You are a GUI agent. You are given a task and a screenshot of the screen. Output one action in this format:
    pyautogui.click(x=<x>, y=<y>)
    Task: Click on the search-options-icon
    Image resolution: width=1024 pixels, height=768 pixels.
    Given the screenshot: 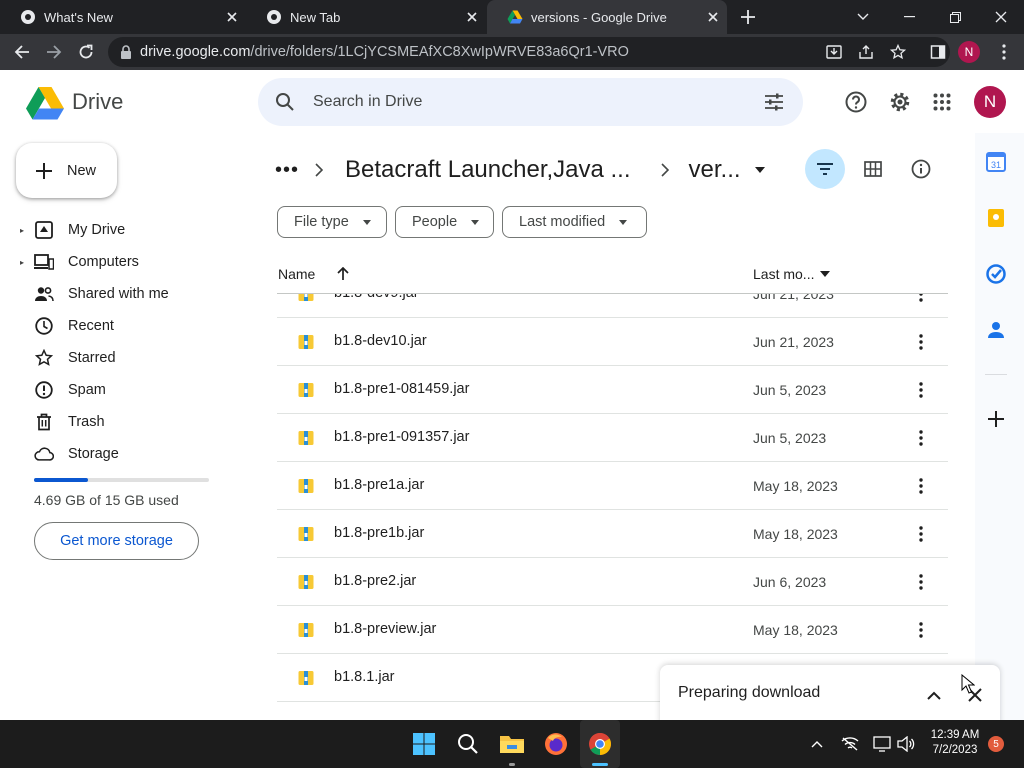 What is the action you would take?
    pyautogui.click(x=774, y=102)
    